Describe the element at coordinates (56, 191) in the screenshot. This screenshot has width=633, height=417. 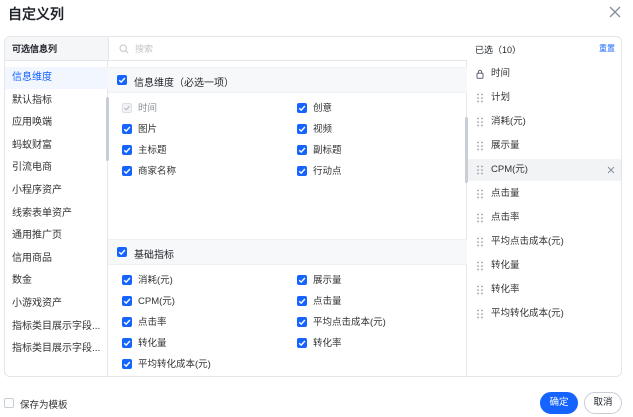
I see `category-item: 小程序资产` at that location.